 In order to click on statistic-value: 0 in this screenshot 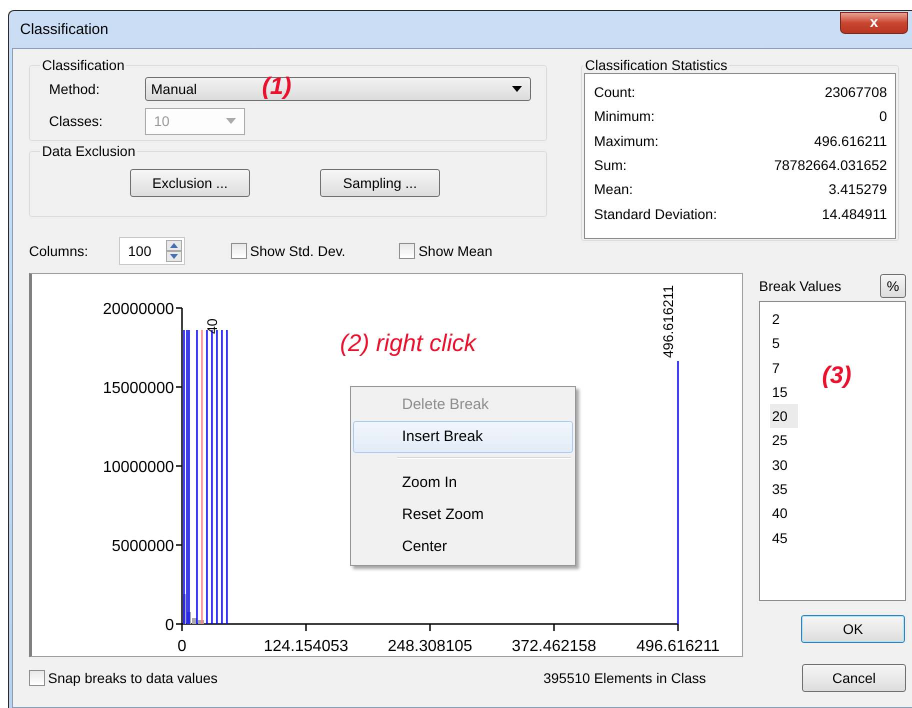, I will do `click(883, 116)`.